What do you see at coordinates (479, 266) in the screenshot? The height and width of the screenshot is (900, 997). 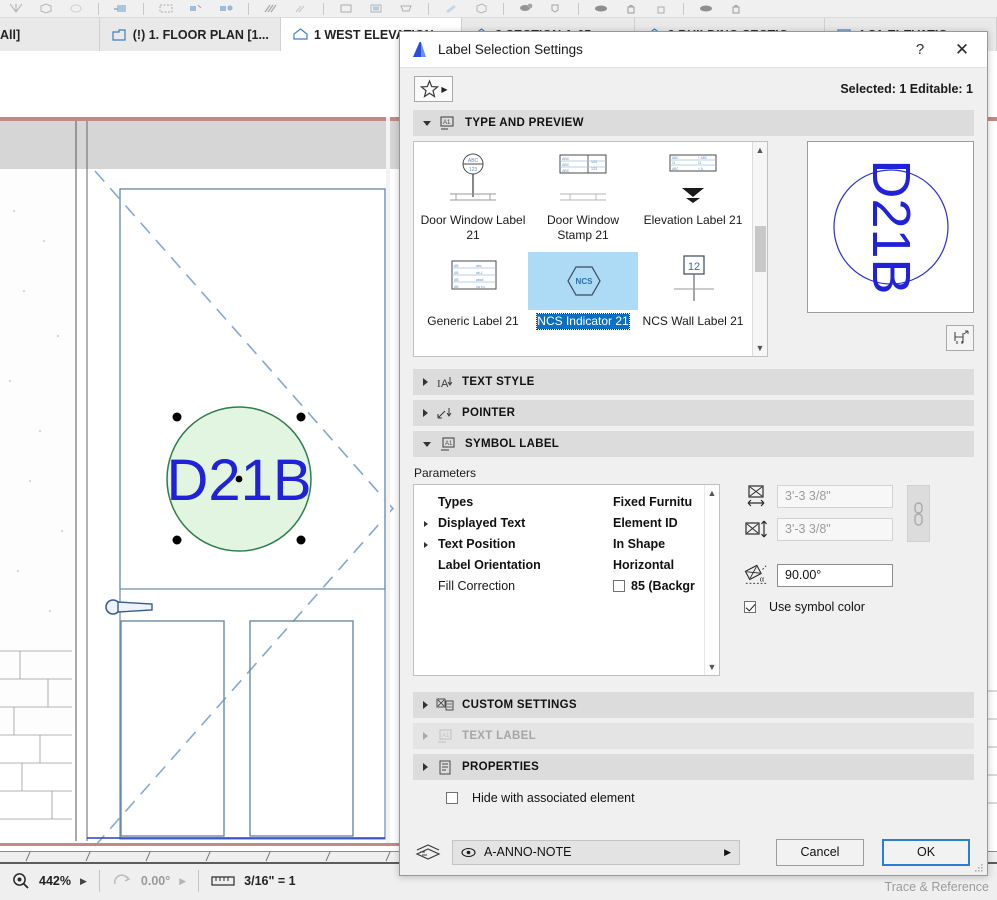 I see `svg-text: abc` at bounding box center [479, 266].